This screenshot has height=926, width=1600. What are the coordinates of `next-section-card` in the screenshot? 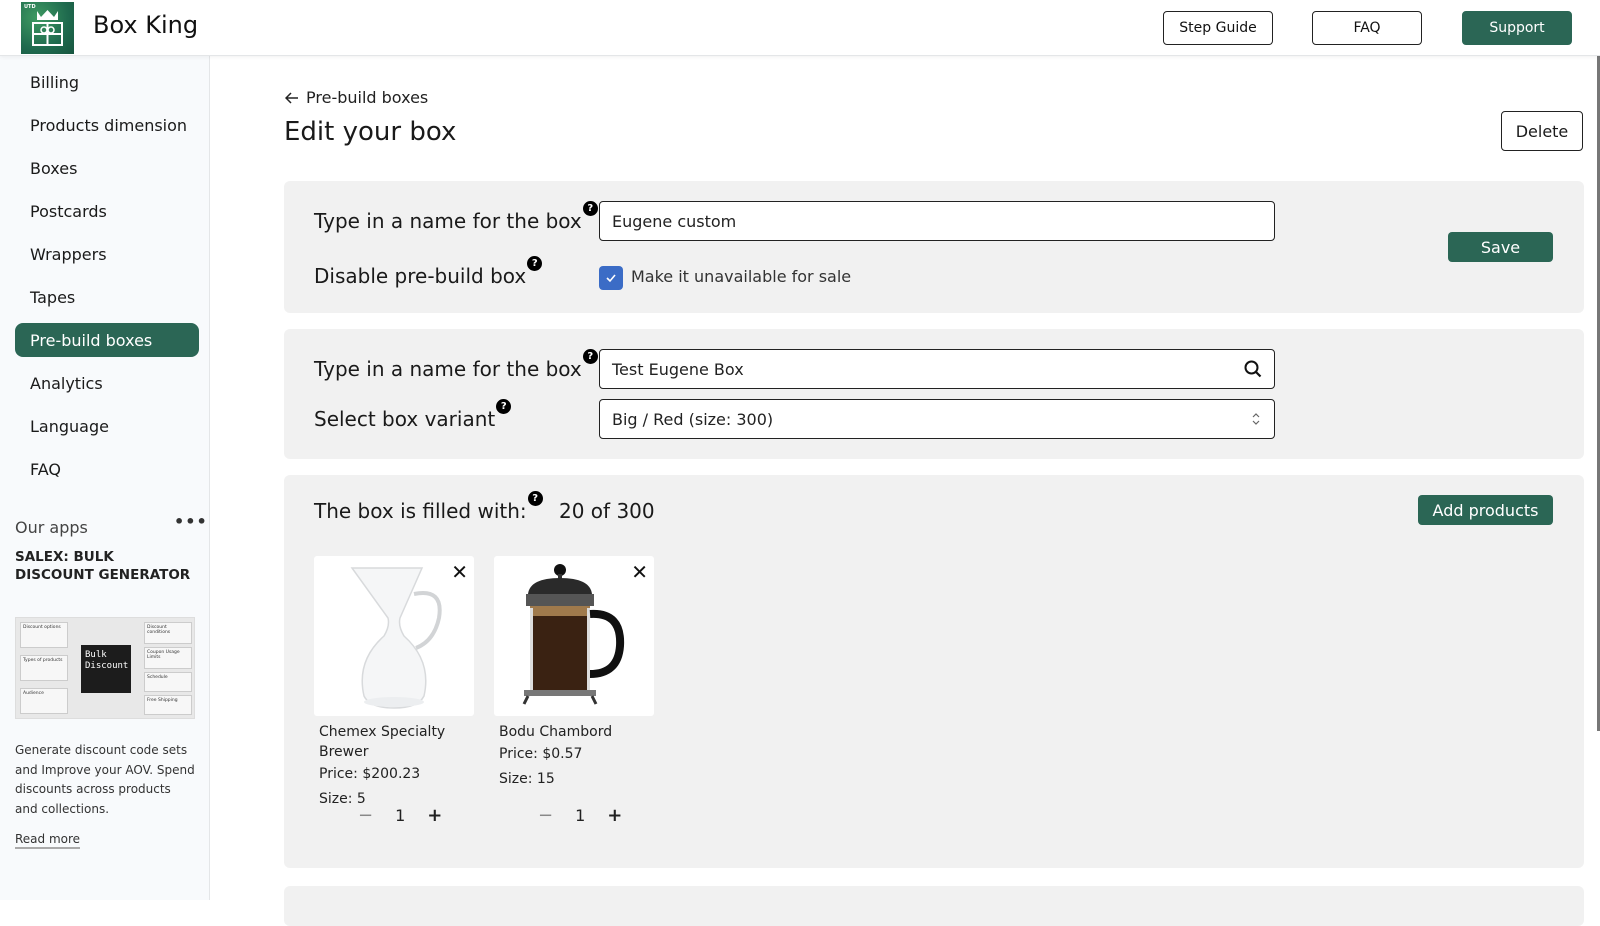 It's located at (934, 906).